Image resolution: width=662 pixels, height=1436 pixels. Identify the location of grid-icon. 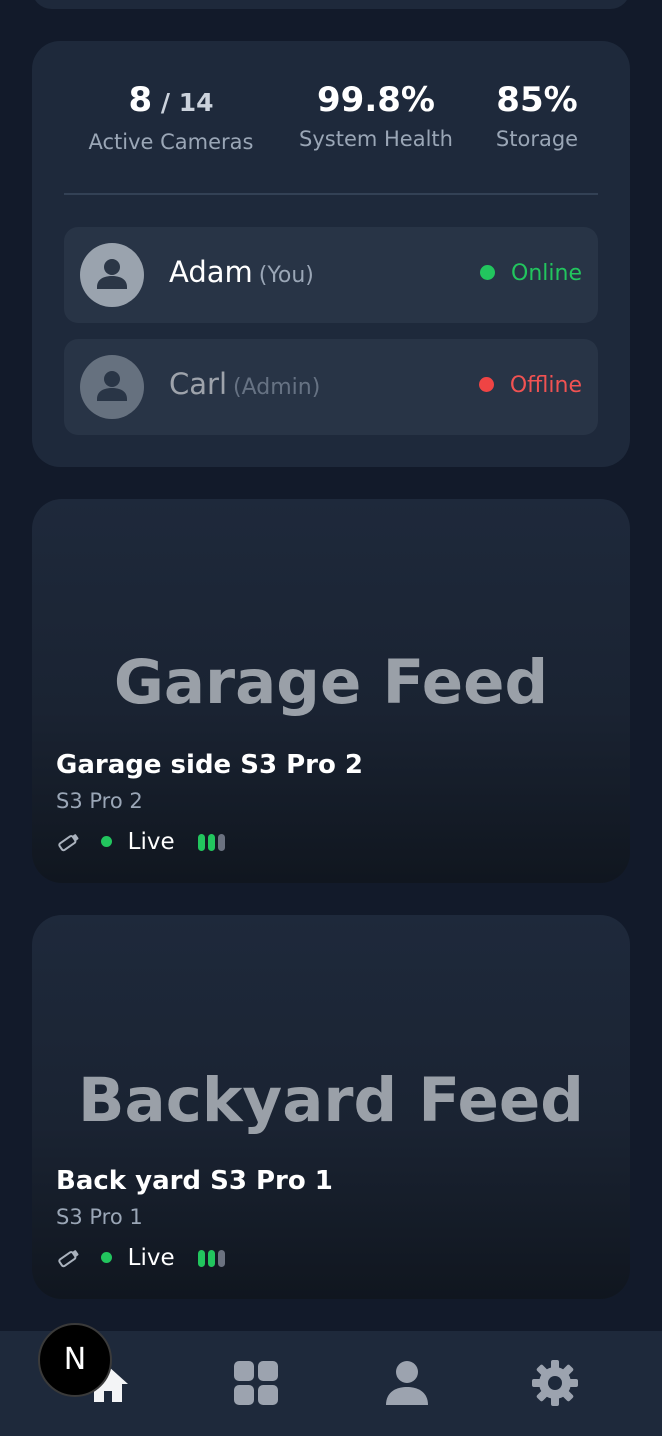
(256, 1383).